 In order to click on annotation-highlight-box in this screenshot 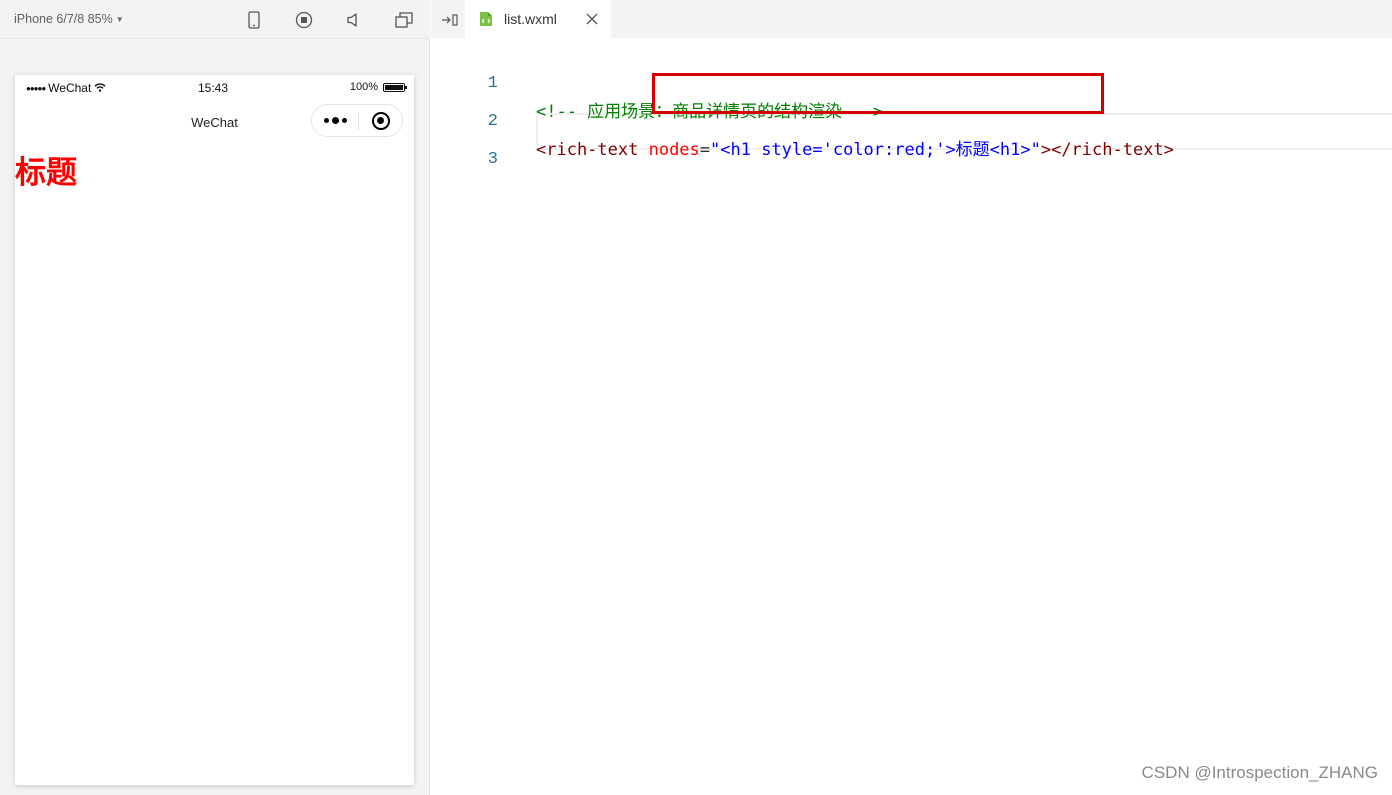, I will do `click(878, 93)`.